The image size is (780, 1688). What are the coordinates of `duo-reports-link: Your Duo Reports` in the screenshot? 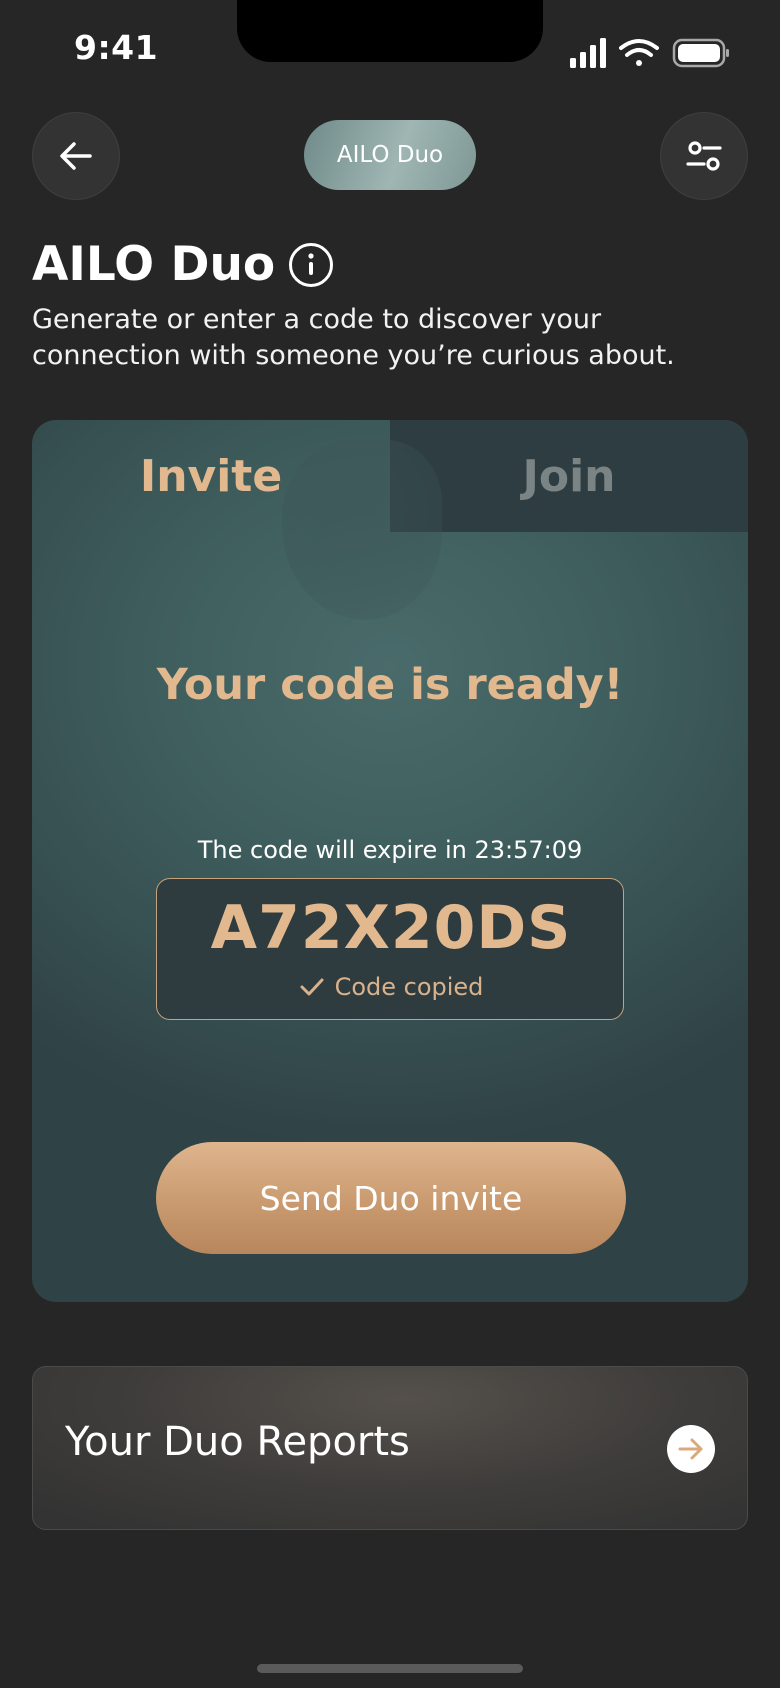 It's located at (390, 1448).